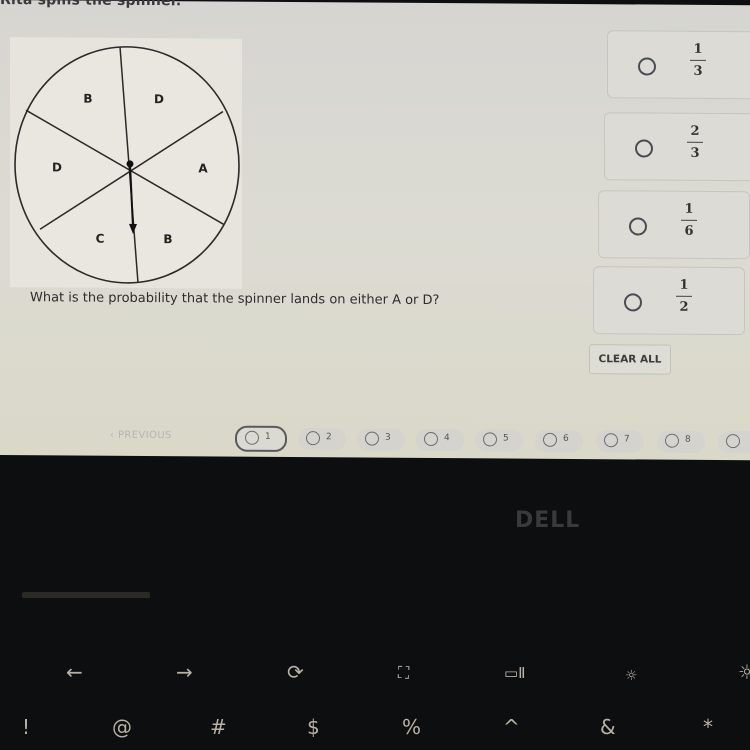 The width and height of the screenshot is (750, 750). I want to click on fraction: 2 3, so click(695, 142).